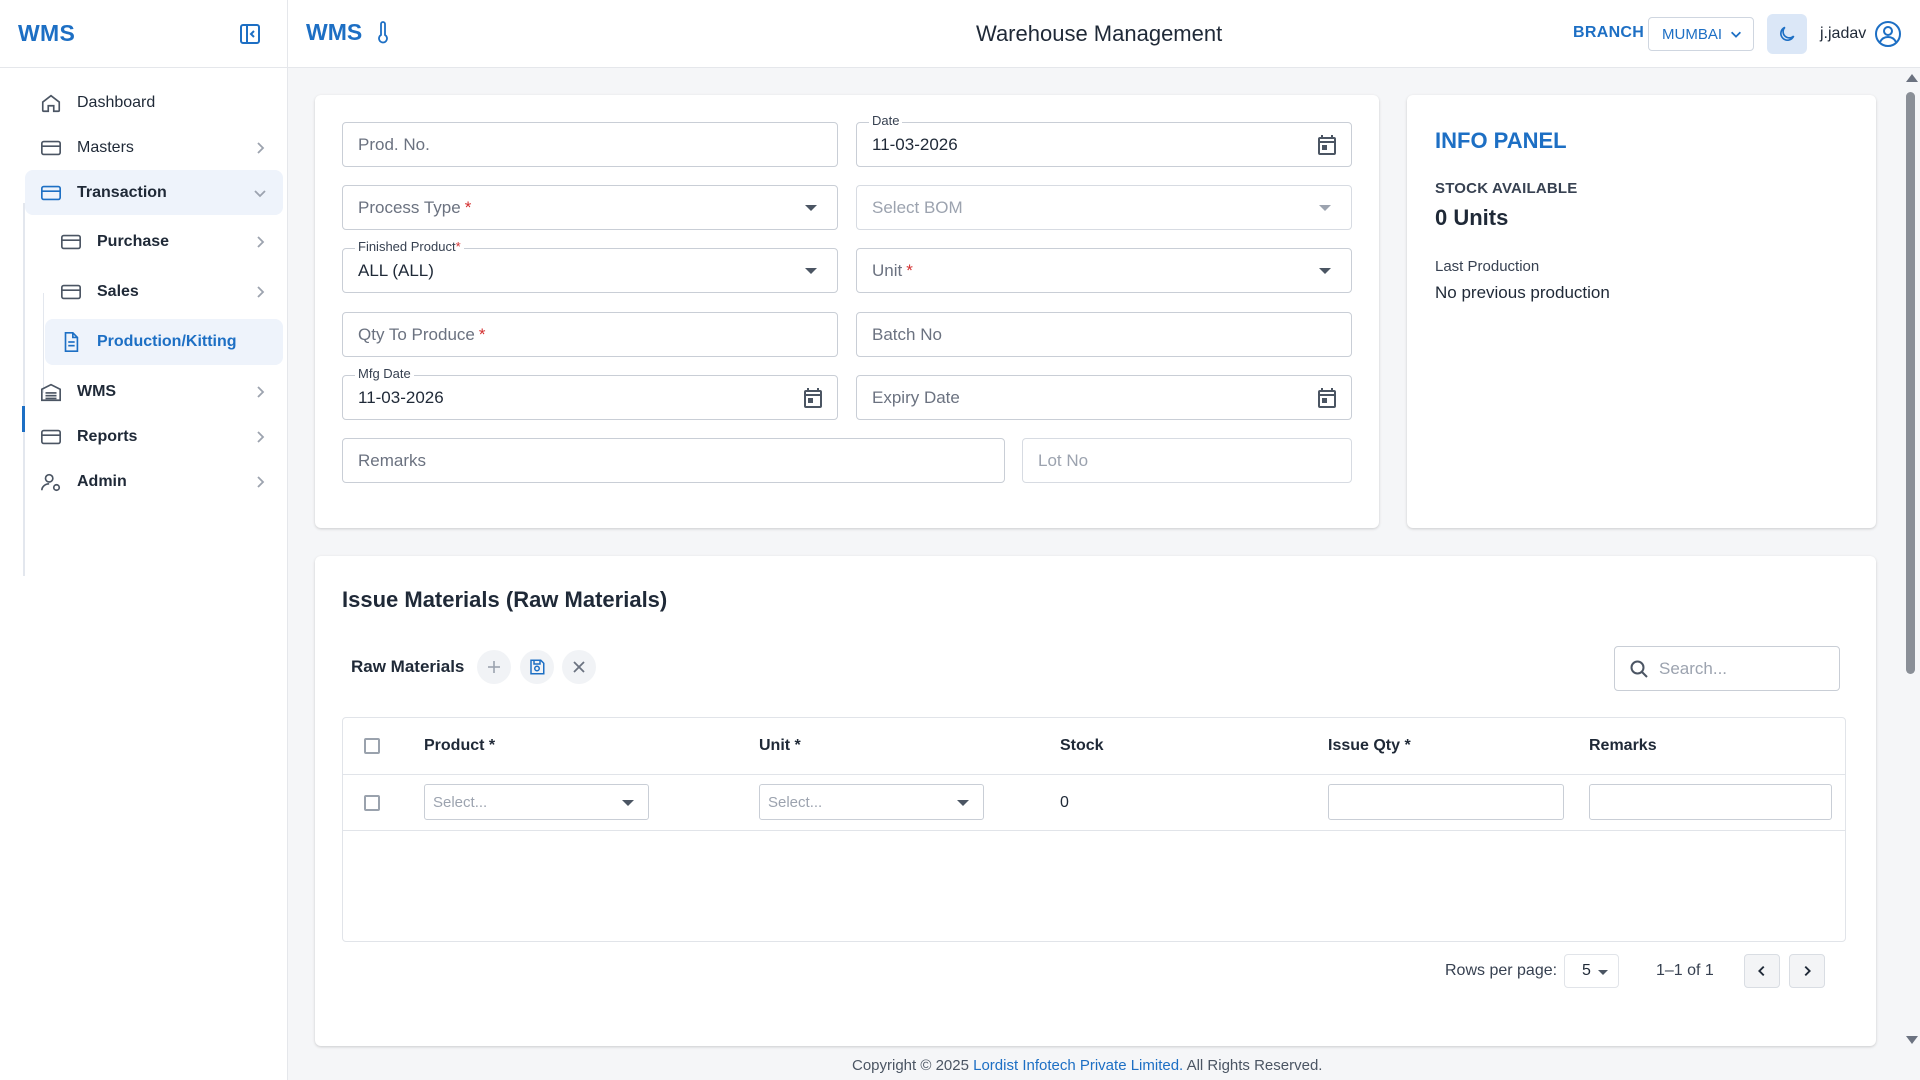  I want to click on sidebar-item-wms: WMS, so click(154, 391).